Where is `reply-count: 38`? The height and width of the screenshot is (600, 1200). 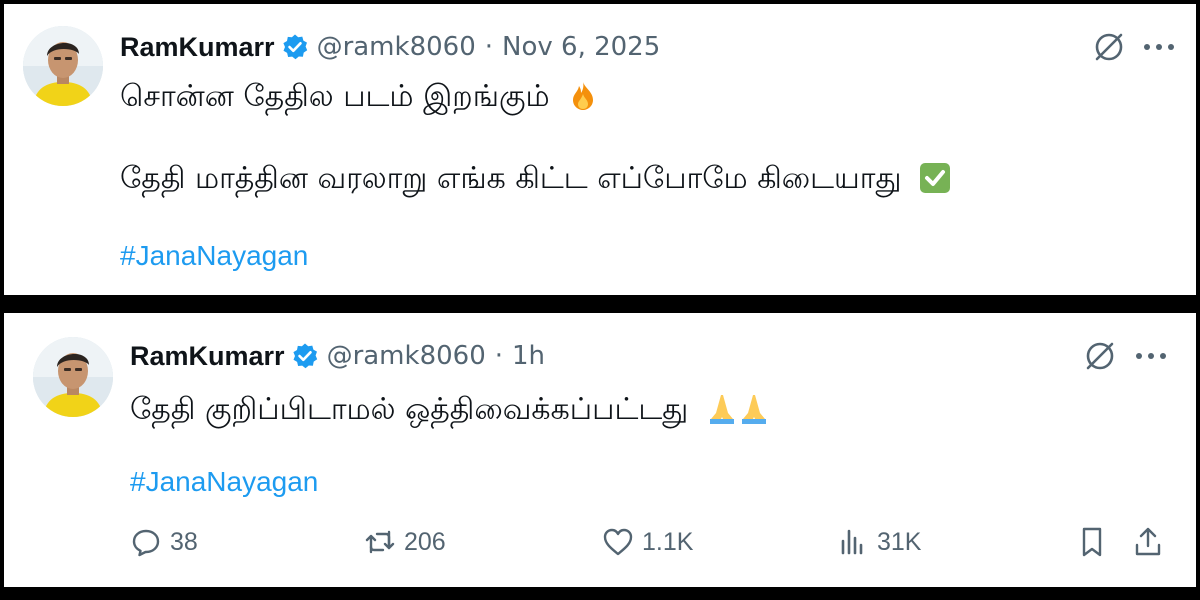 reply-count: 38 is located at coordinates (184, 541).